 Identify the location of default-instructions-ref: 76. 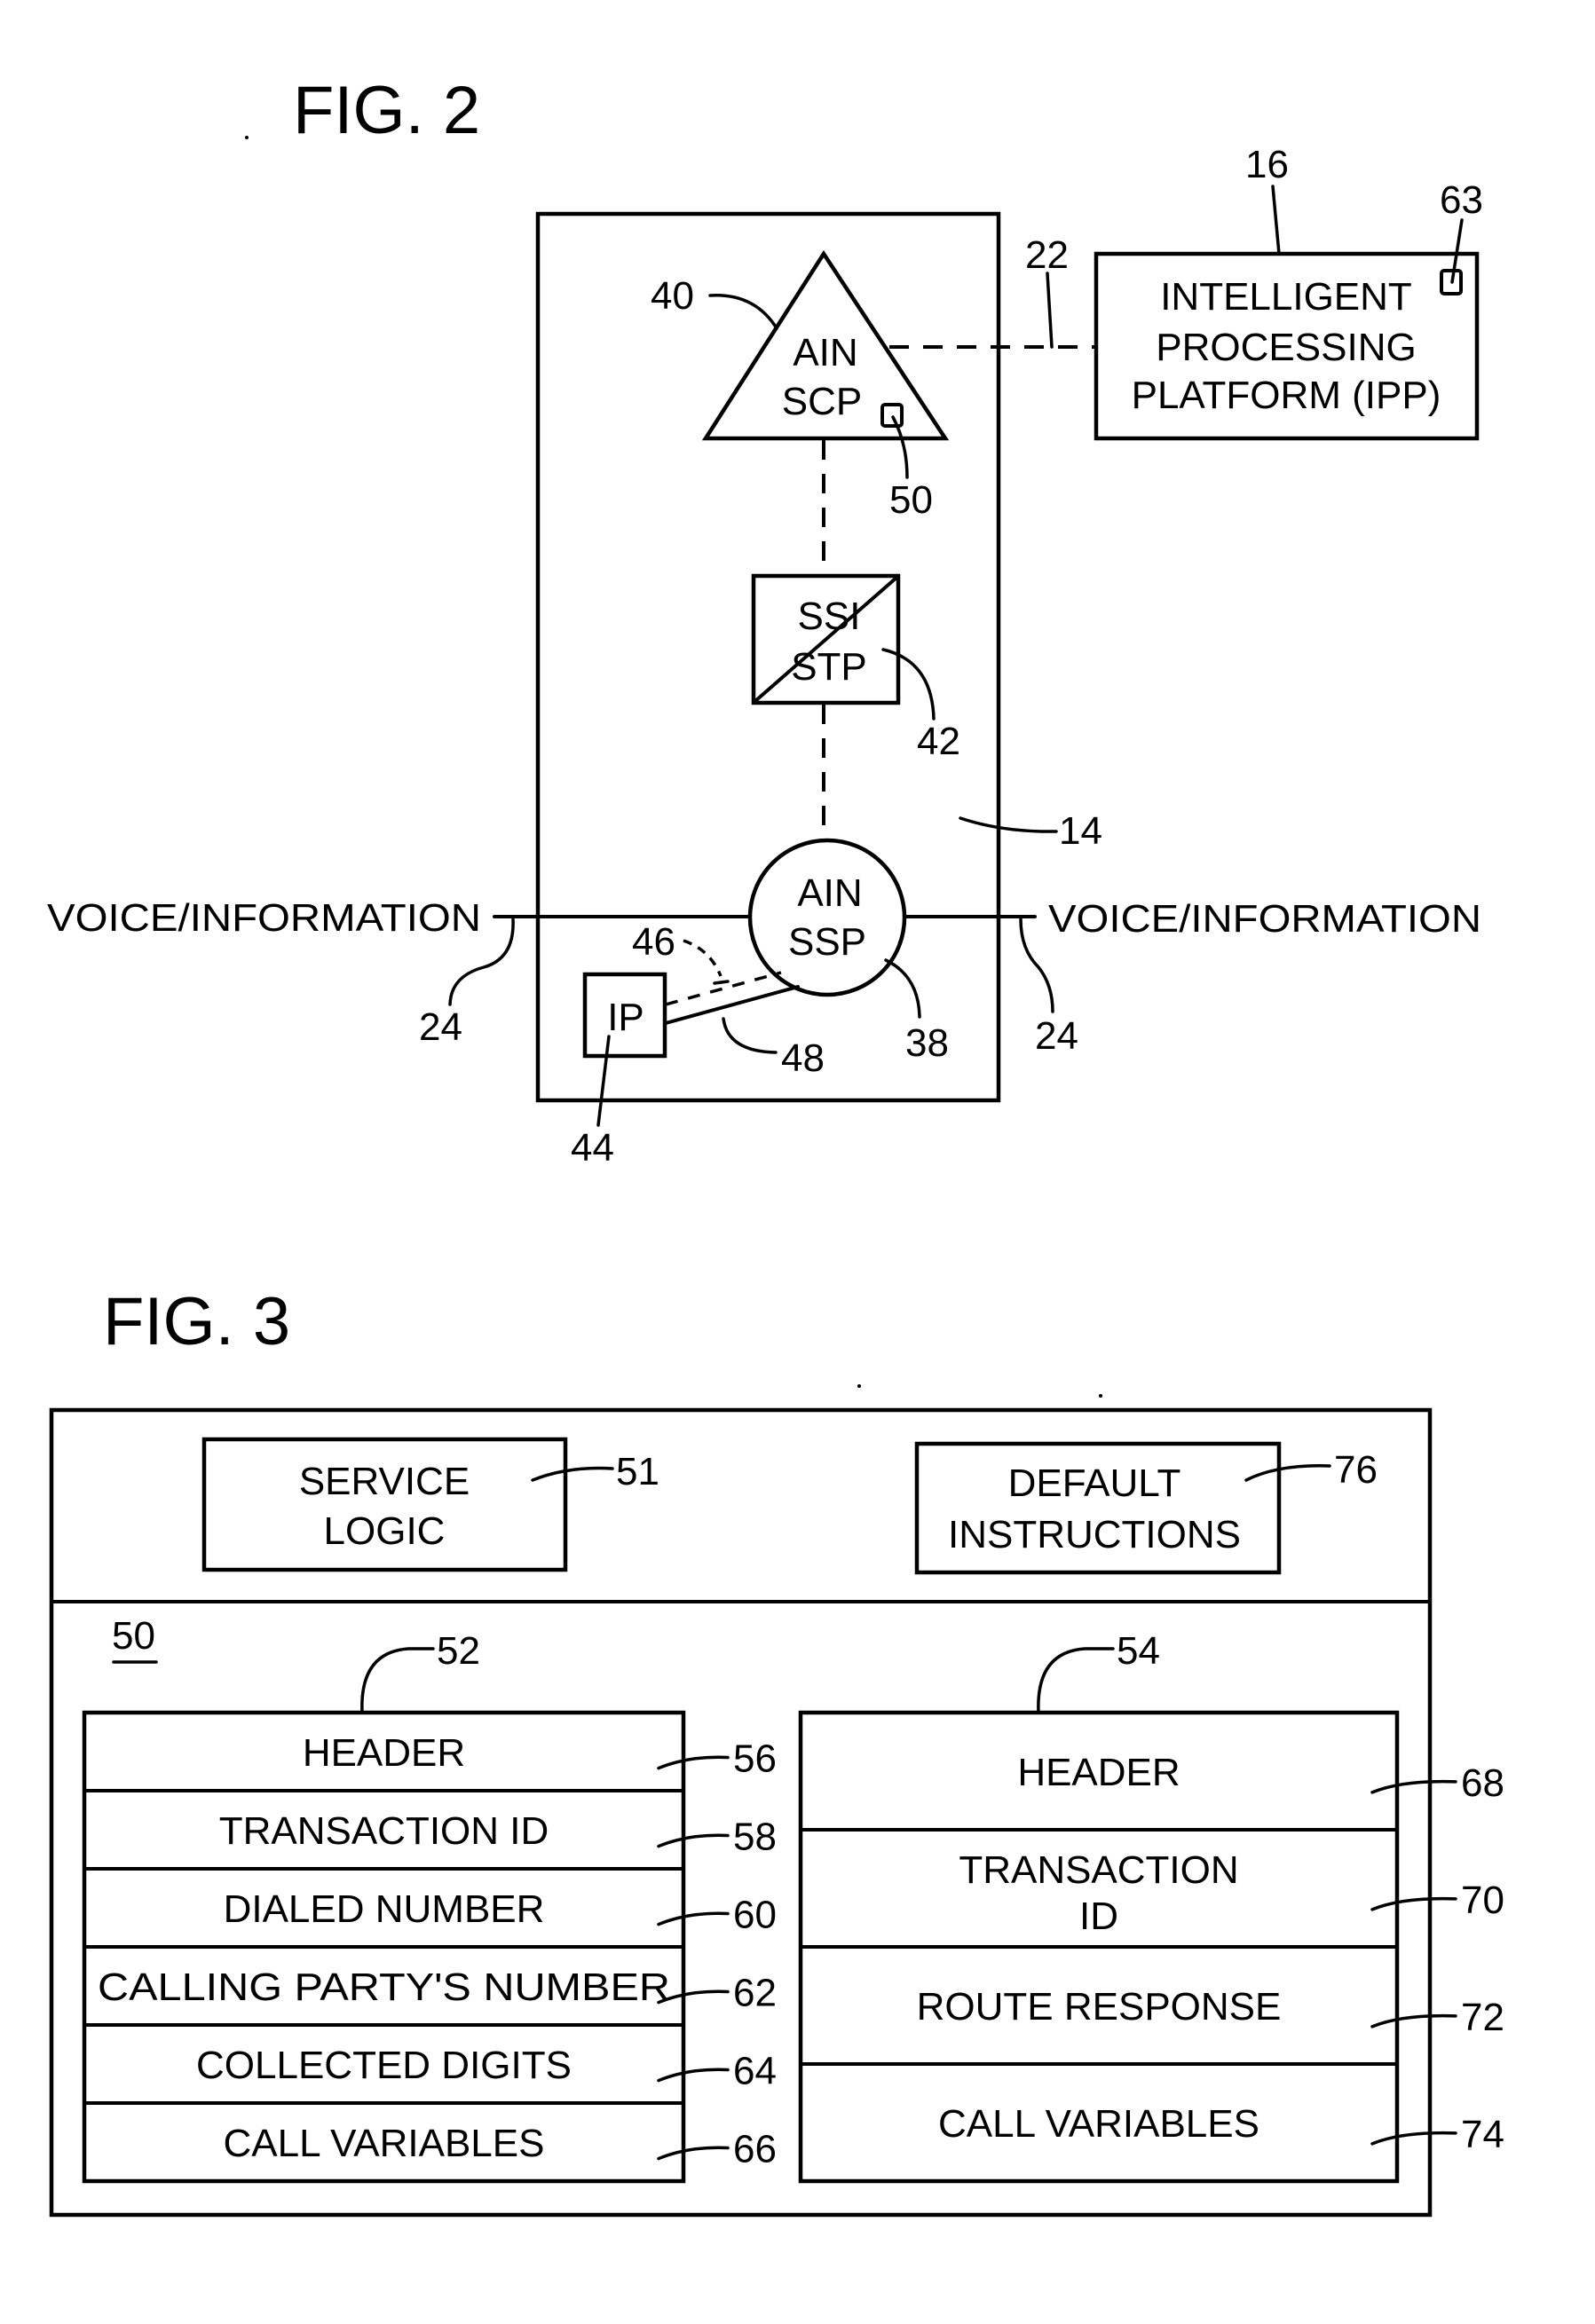
(1356, 1470).